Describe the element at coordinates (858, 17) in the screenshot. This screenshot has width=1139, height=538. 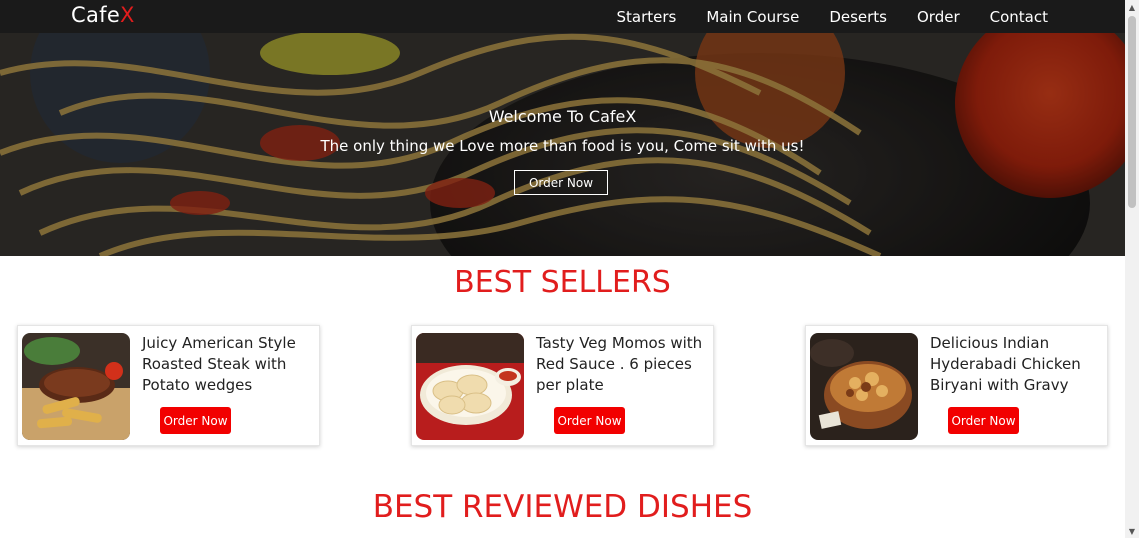
I see `nav-link-deserts: Deserts` at that location.